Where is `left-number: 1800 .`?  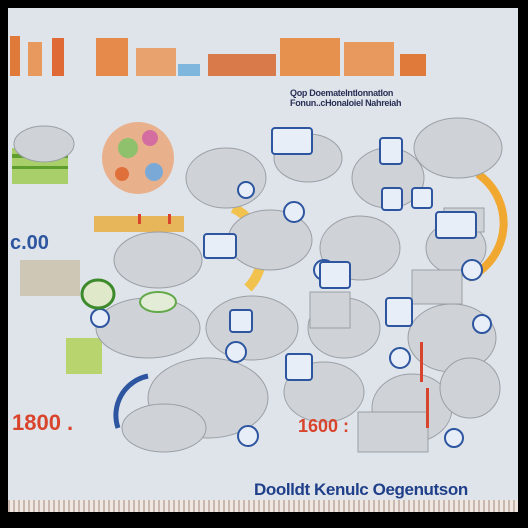 left-number: 1800 . is located at coordinates (43, 422).